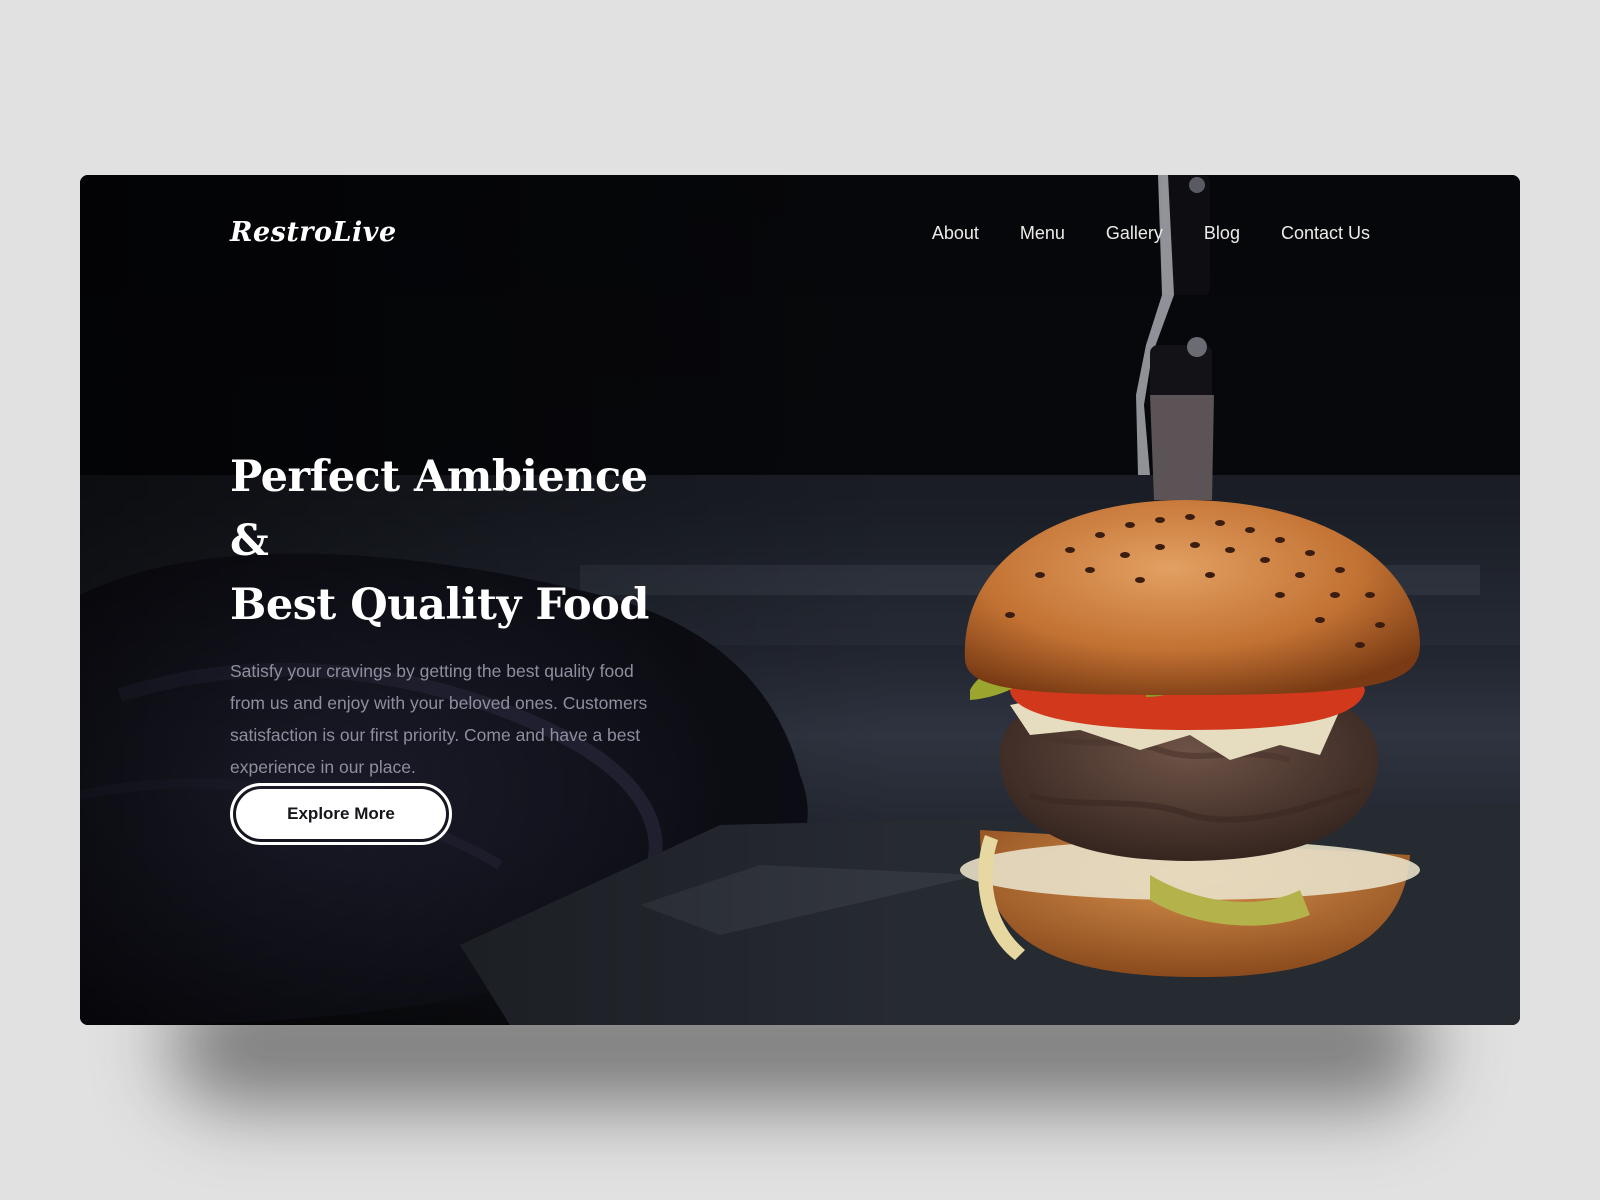  I want to click on explore-more-label: Explore More, so click(341, 814).